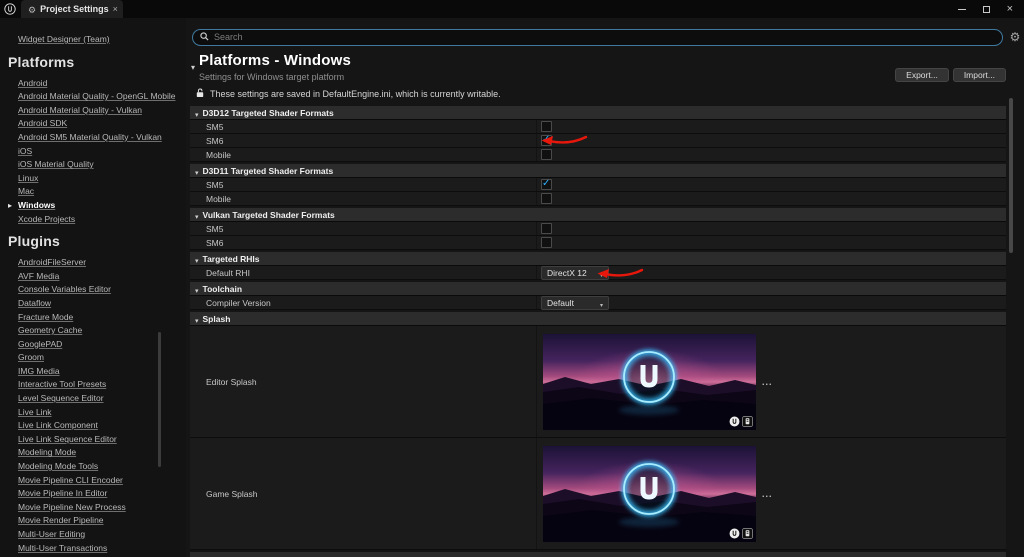  What do you see at coordinates (93, 535) in the screenshot?
I see `sidebar-item: Multi-User Editing` at bounding box center [93, 535].